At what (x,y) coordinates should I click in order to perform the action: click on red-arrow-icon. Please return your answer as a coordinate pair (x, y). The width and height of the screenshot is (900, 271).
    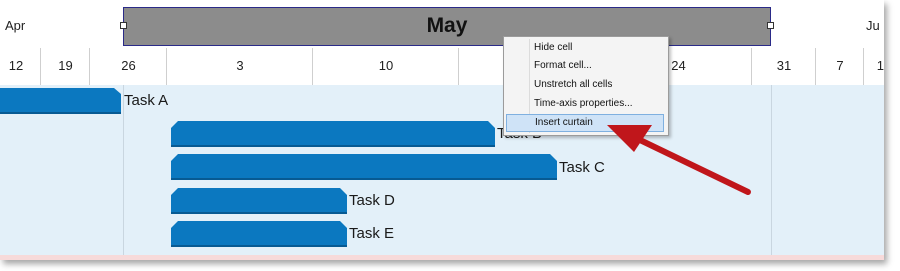
    Looking at the image, I should click on (679, 160).